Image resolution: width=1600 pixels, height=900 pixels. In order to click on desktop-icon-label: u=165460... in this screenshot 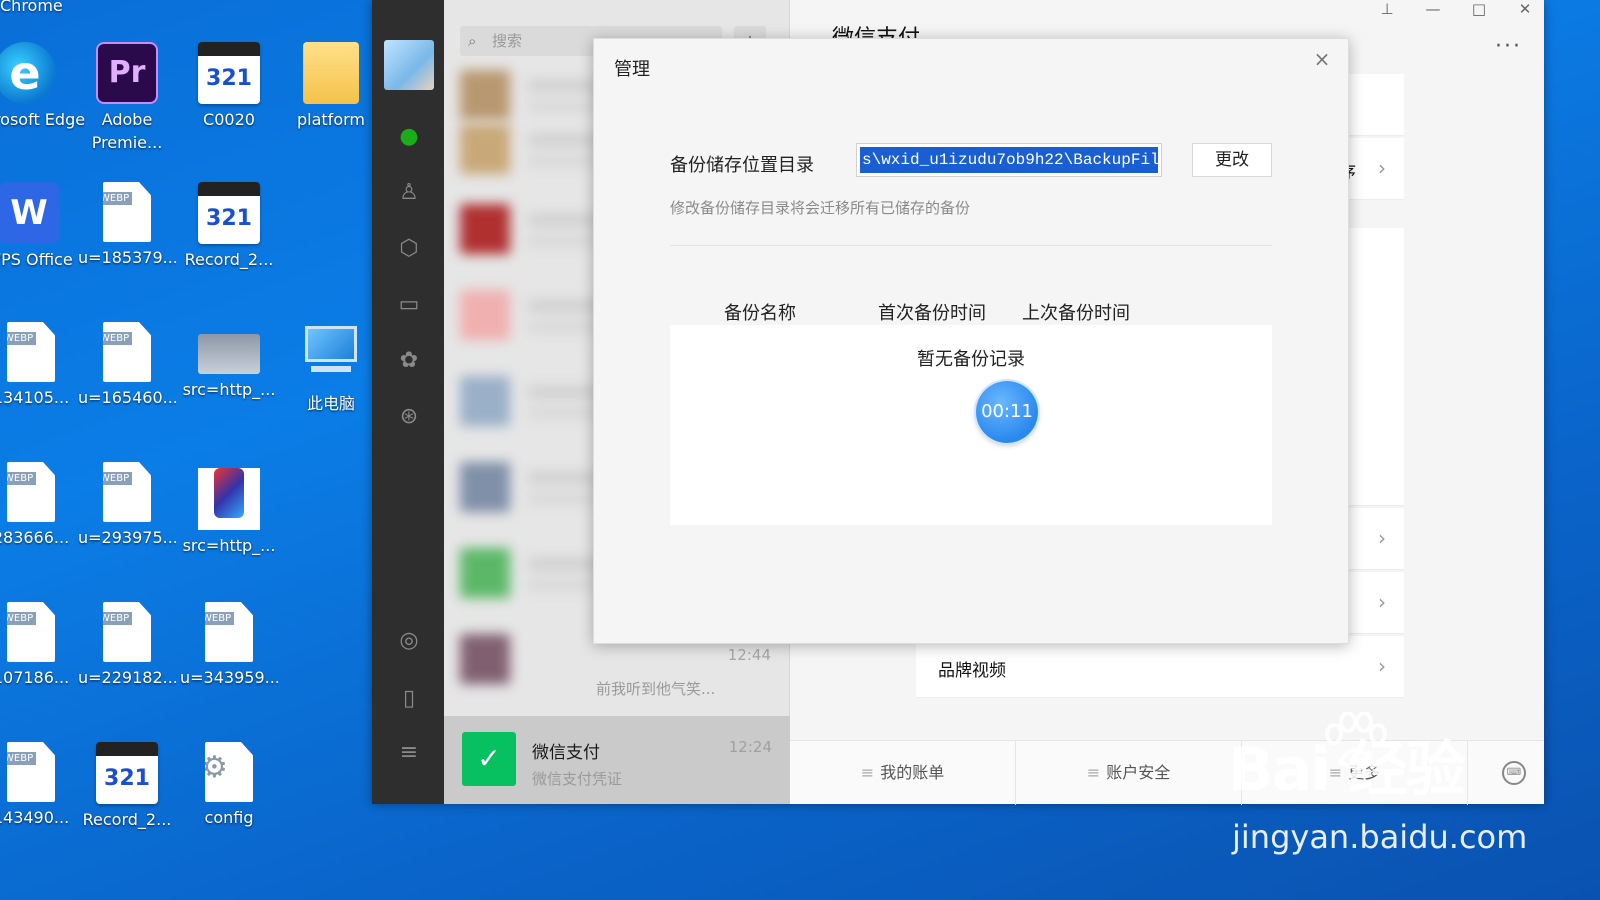, I will do `click(127, 397)`.